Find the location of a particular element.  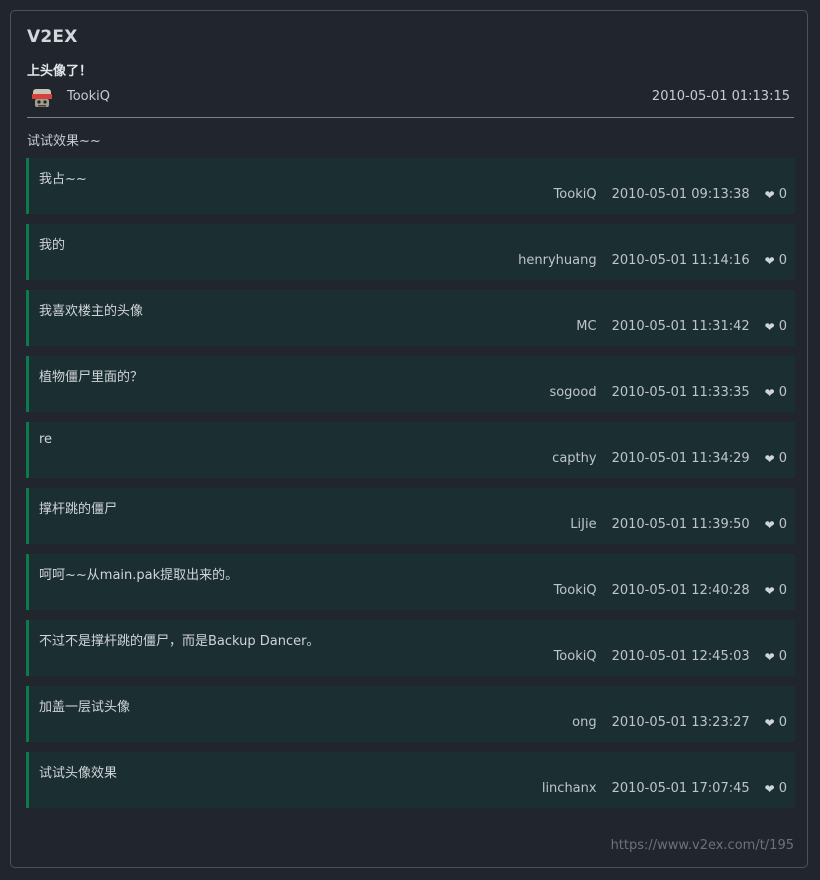

reply-text: 加盖一层试头像 is located at coordinates (85, 707).